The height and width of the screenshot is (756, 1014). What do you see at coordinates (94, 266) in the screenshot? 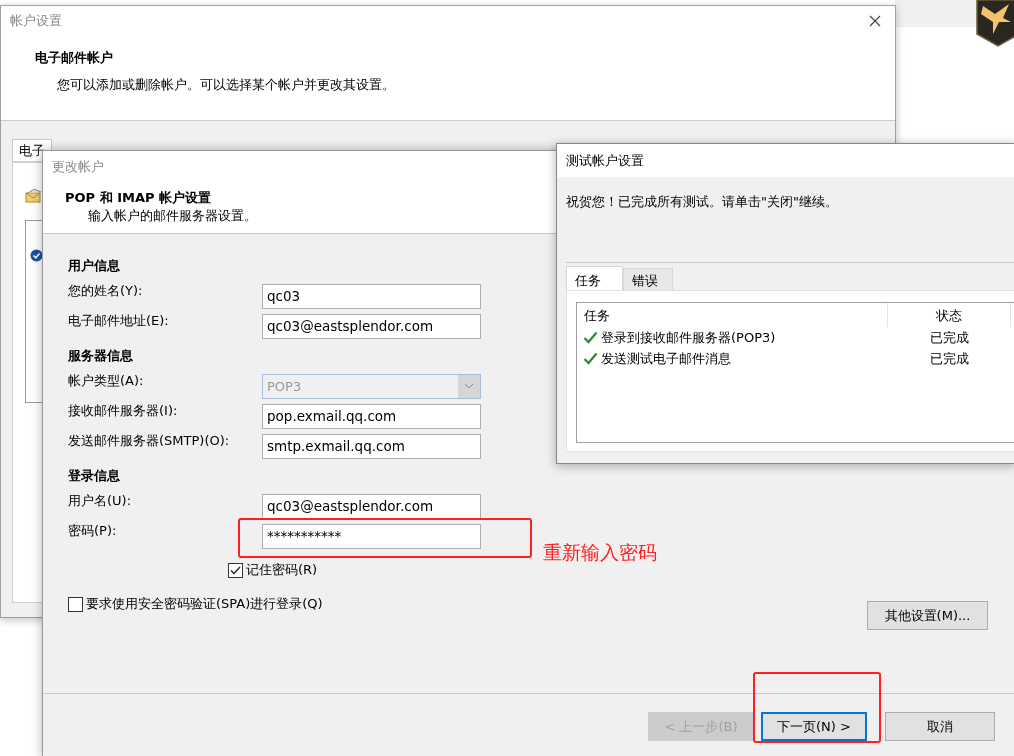
I see `group-label: 用户信息` at bounding box center [94, 266].